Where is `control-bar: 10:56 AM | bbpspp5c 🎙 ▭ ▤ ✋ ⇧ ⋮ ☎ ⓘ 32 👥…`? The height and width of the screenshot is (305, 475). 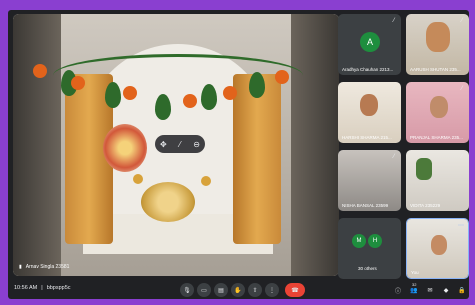
control-bar: 10:56 AM | bbpspp5c 🎙 ▭ ▤ ✋ ⇧ ⋮ ☎ ⓘ 32 👥… is located at coordinates (238, 290).